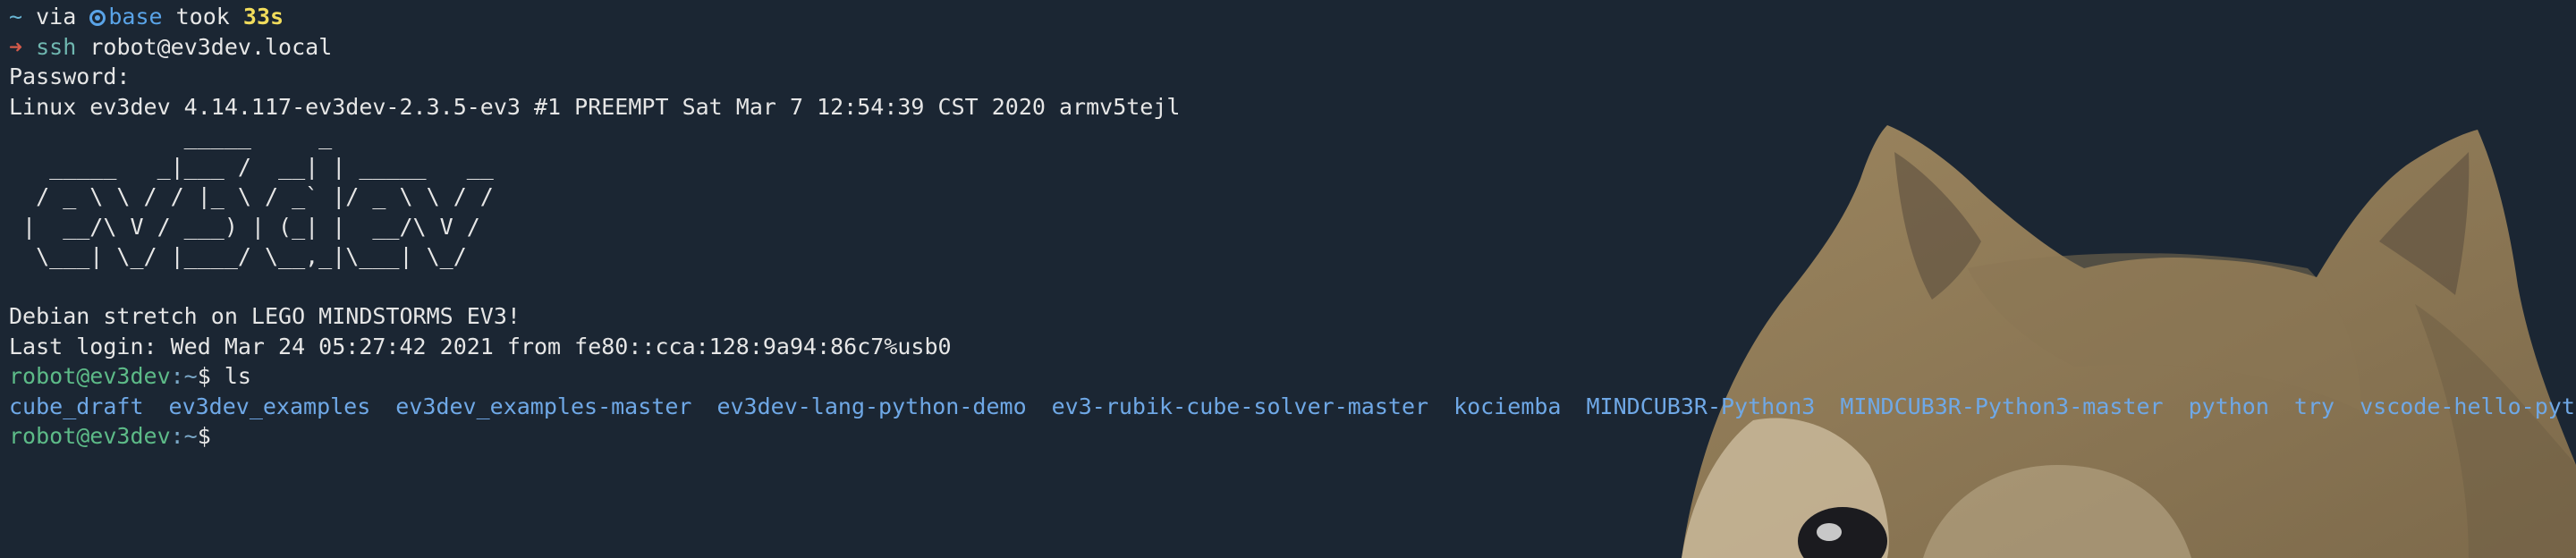 This screenshot has height=558, width=2576. Describe the element at coordinates (265, 316) in the screenshot. I see `motd-line: Debian stretch on LEGO MINDSTORMS EV3!` at that location.